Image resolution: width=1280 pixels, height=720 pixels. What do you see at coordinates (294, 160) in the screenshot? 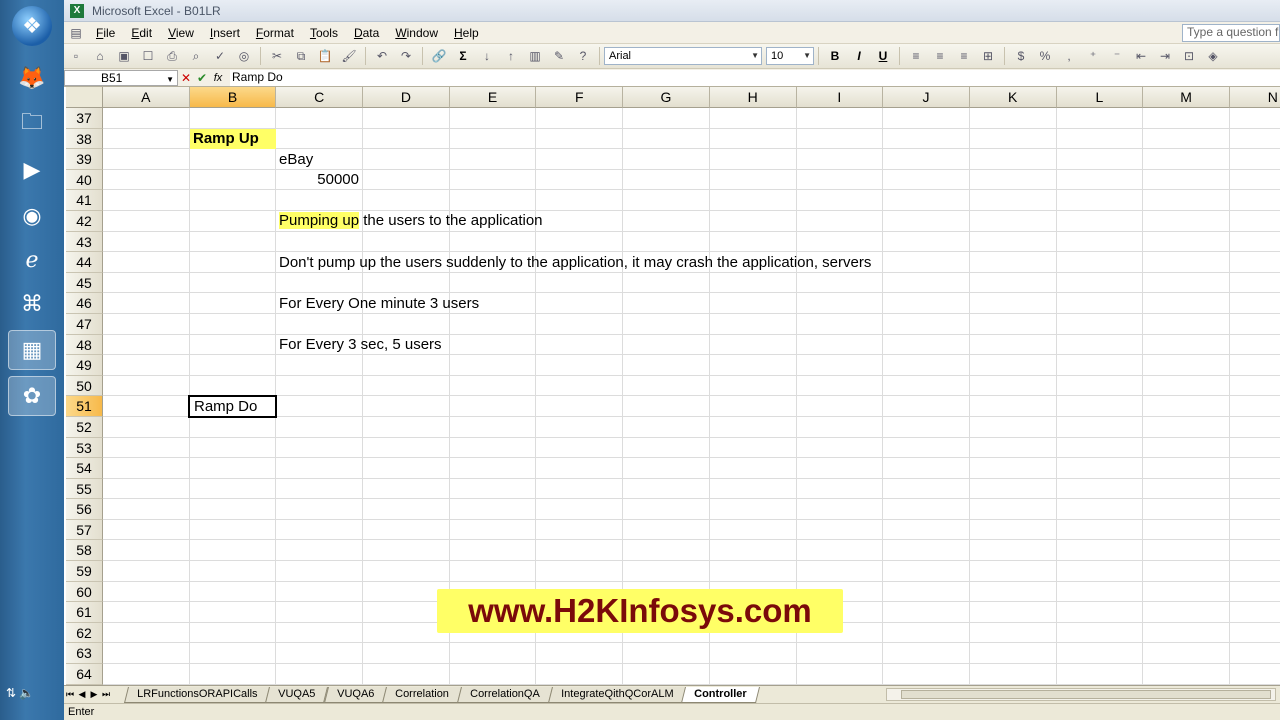
I see `cell-c39: eBay` at bounding box center [294, 160].